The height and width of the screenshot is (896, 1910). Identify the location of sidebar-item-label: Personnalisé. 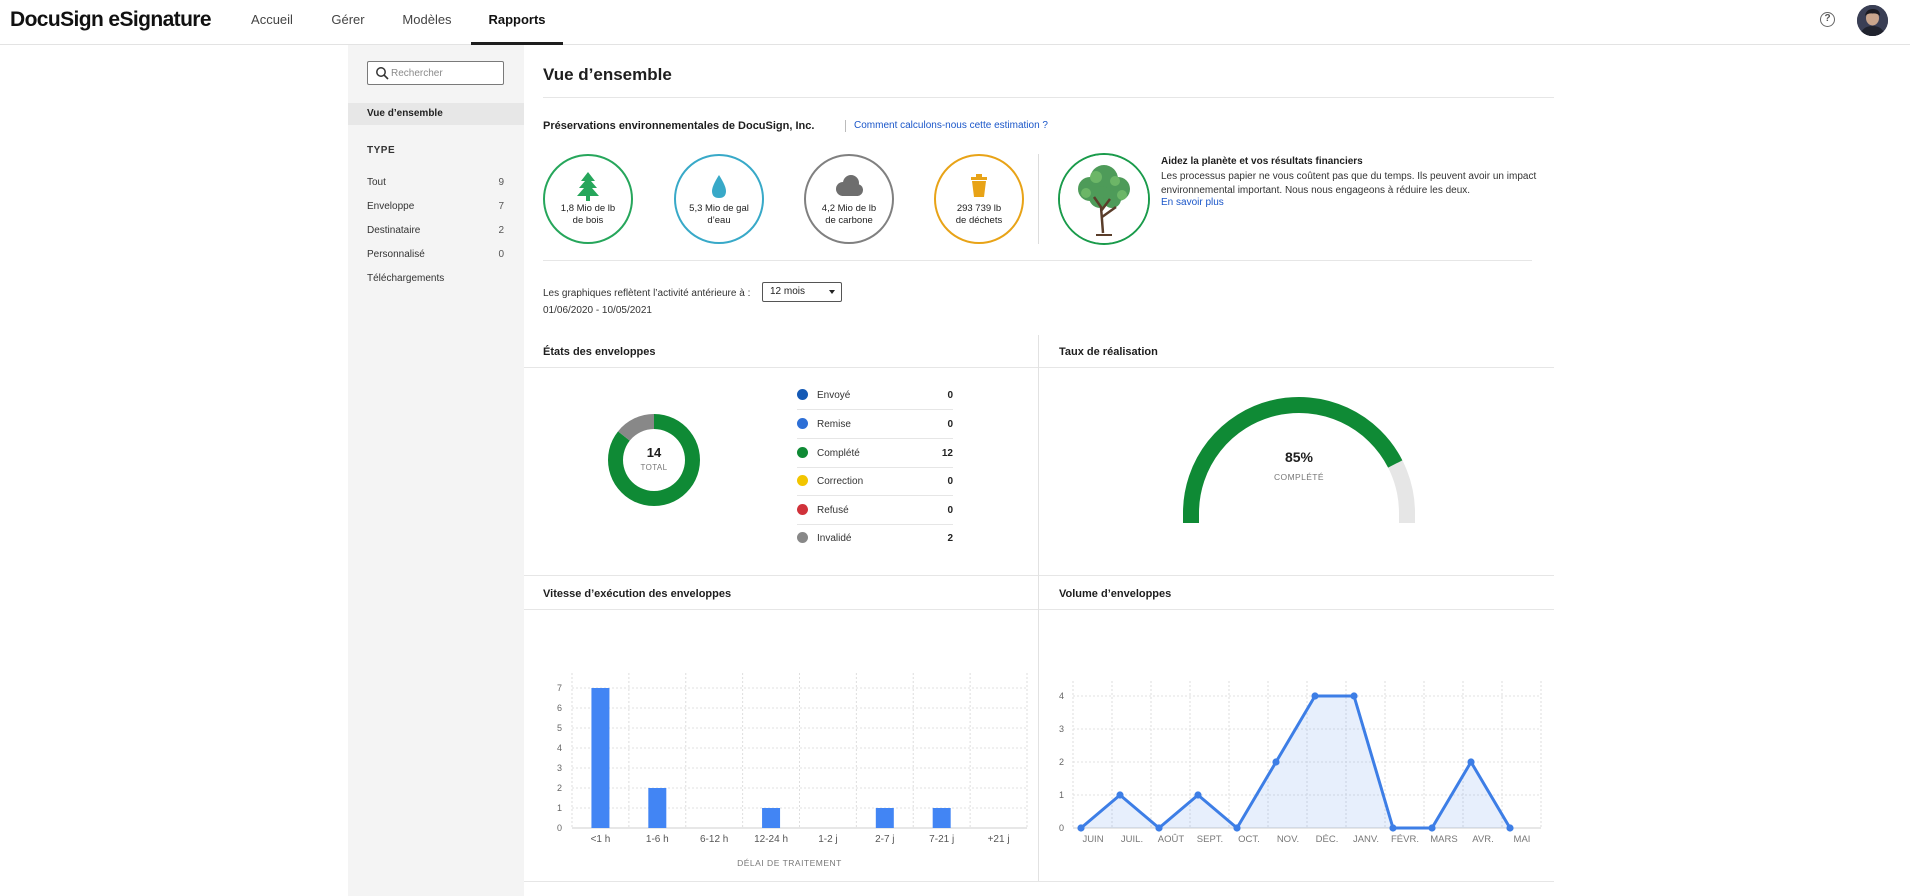
(396, 254).